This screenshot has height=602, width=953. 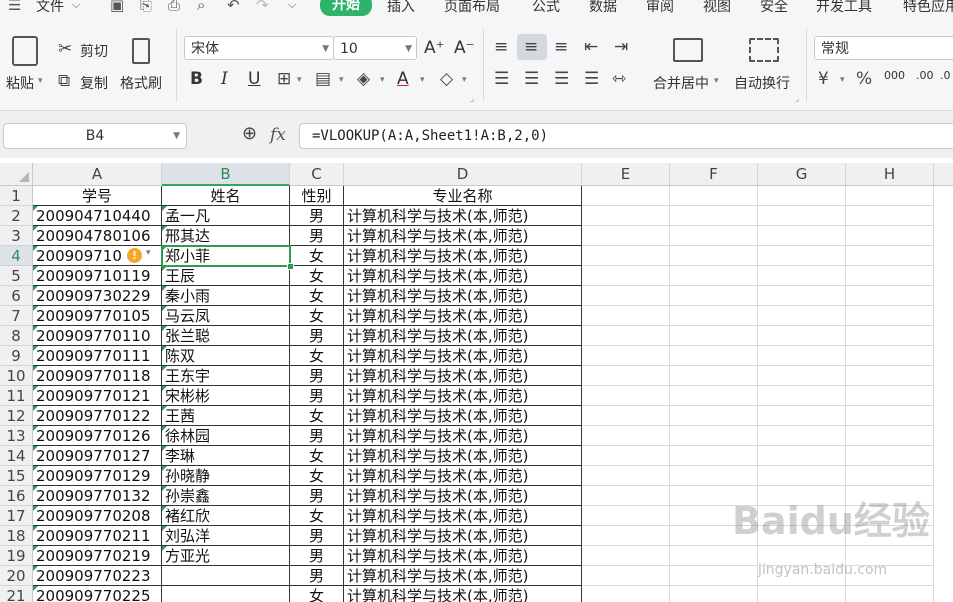 What do you see at coordinates (764, 50) in the screenshot?
I see `wrap-text-icon` at bounding box center [764, 50].